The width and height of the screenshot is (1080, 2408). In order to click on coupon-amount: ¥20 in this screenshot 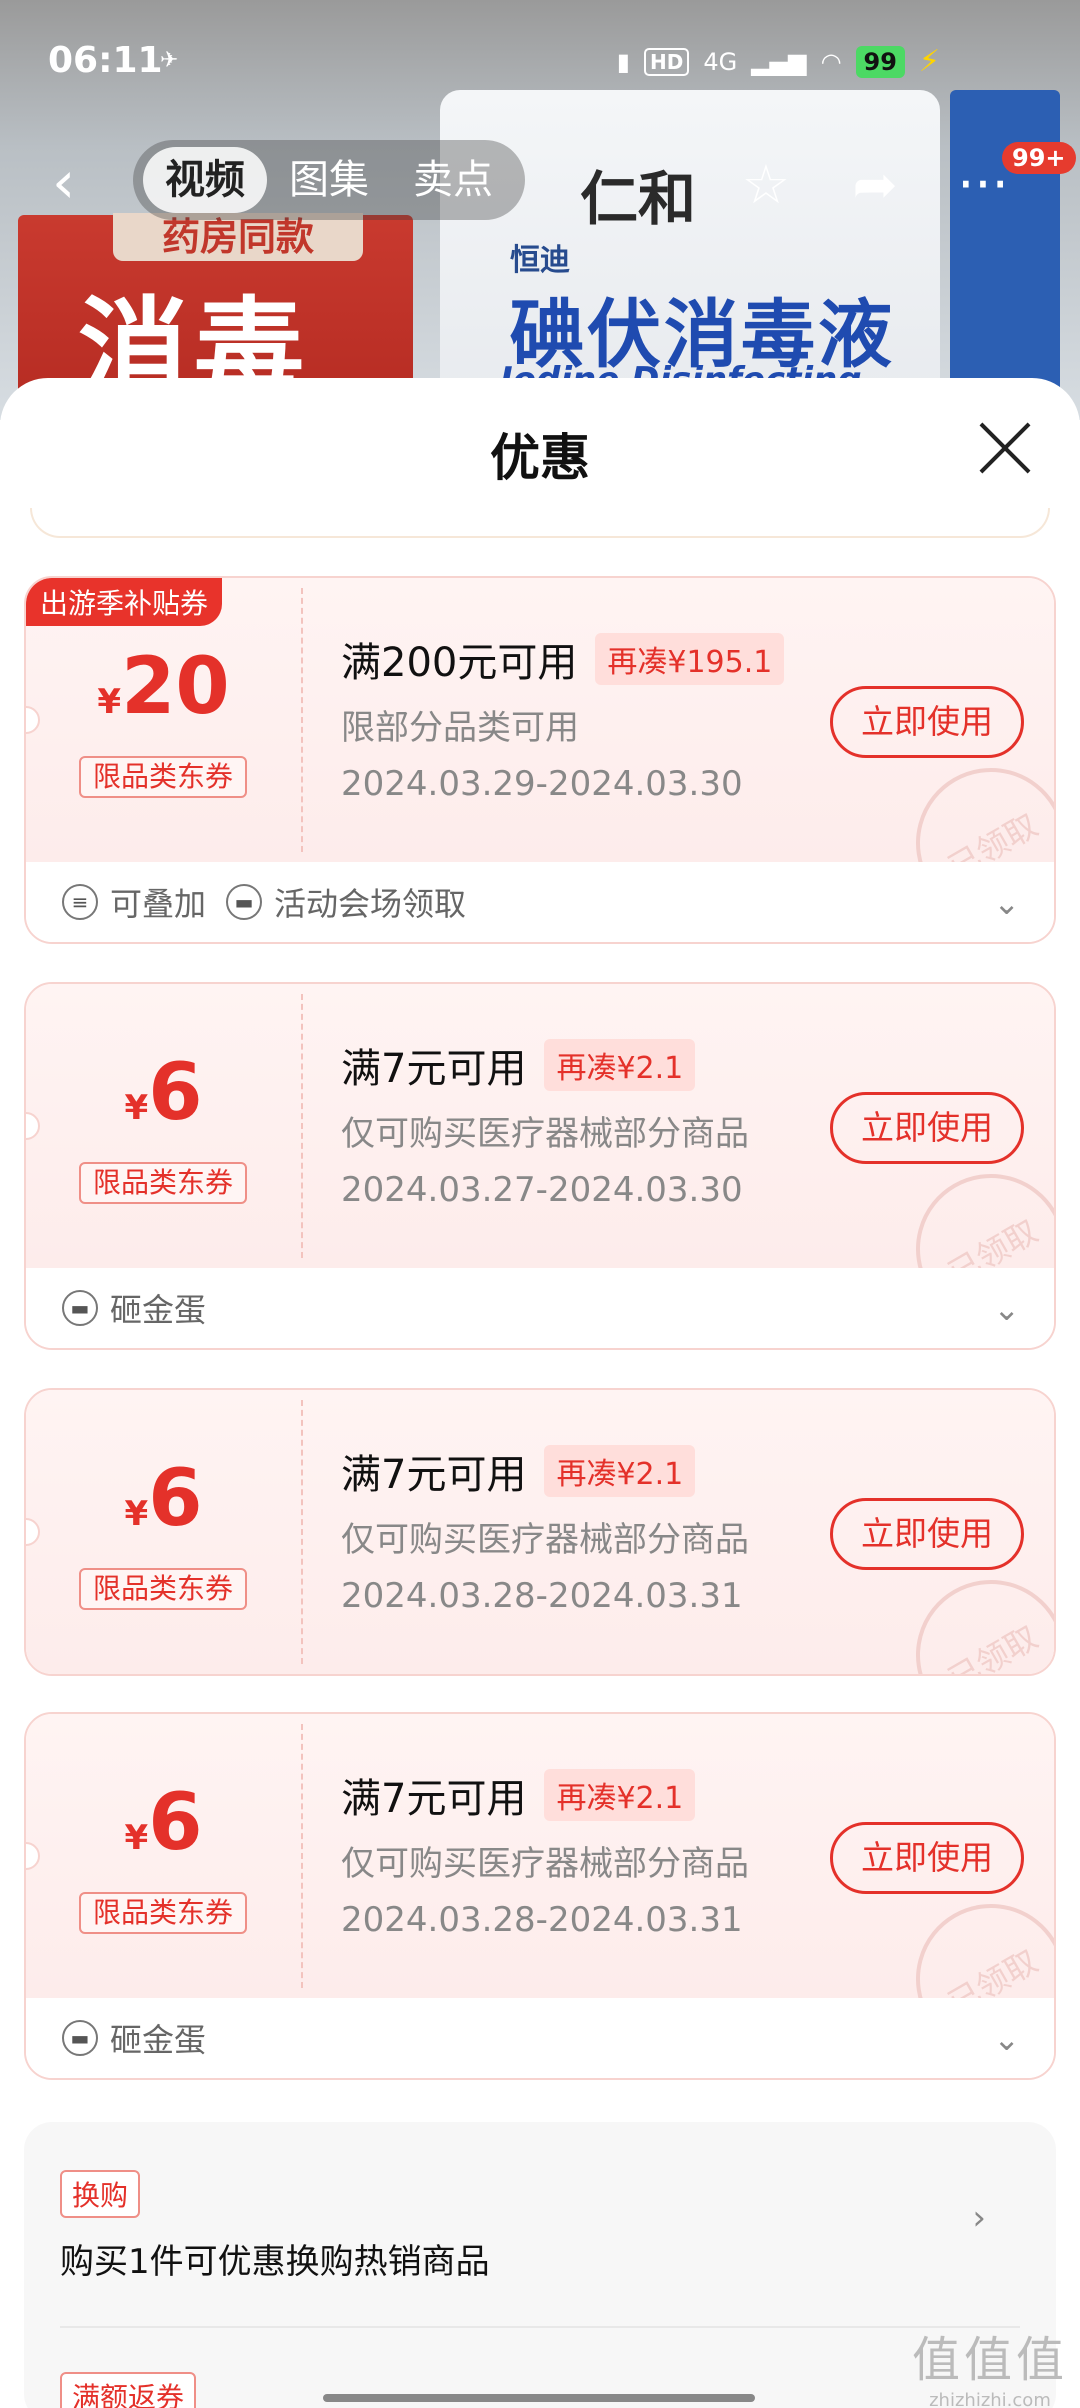, I will do `click(163, 687)`.